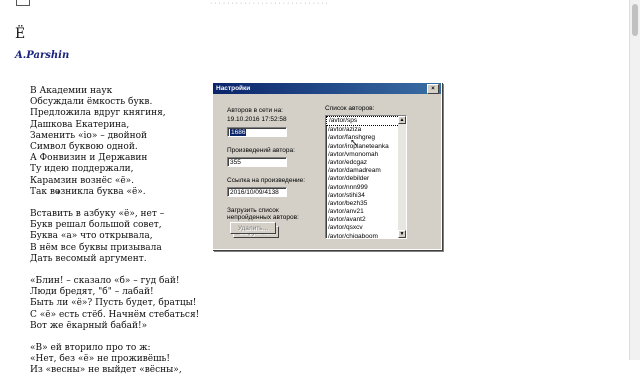 The image size is (640, 388). What do you see at coordinates (97, 214) in the screenshot?
I see `poem-line: Вставить в азбуку «ё», нет –` at bounding box center [97, 214].